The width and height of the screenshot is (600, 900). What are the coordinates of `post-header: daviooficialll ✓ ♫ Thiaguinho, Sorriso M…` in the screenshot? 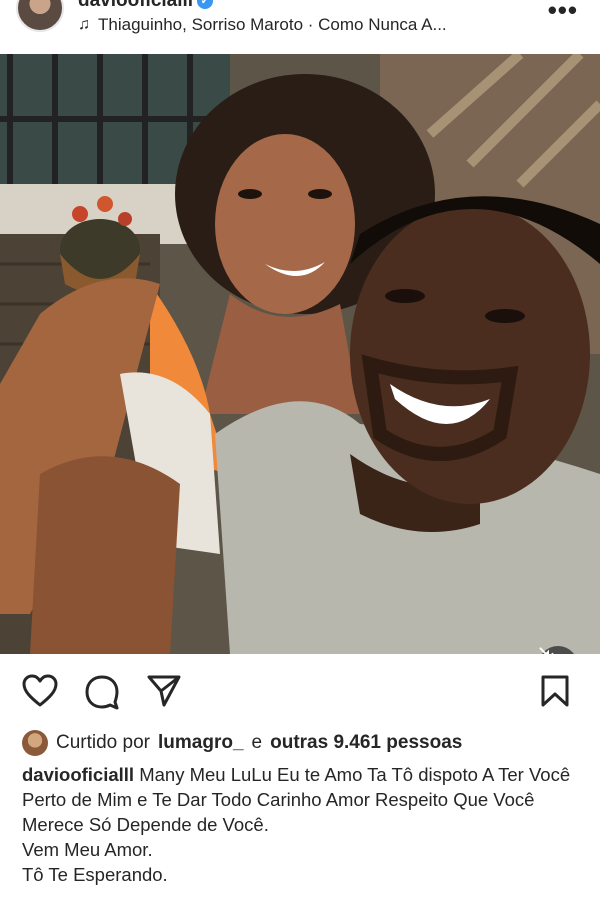 It's located at (300, 27).